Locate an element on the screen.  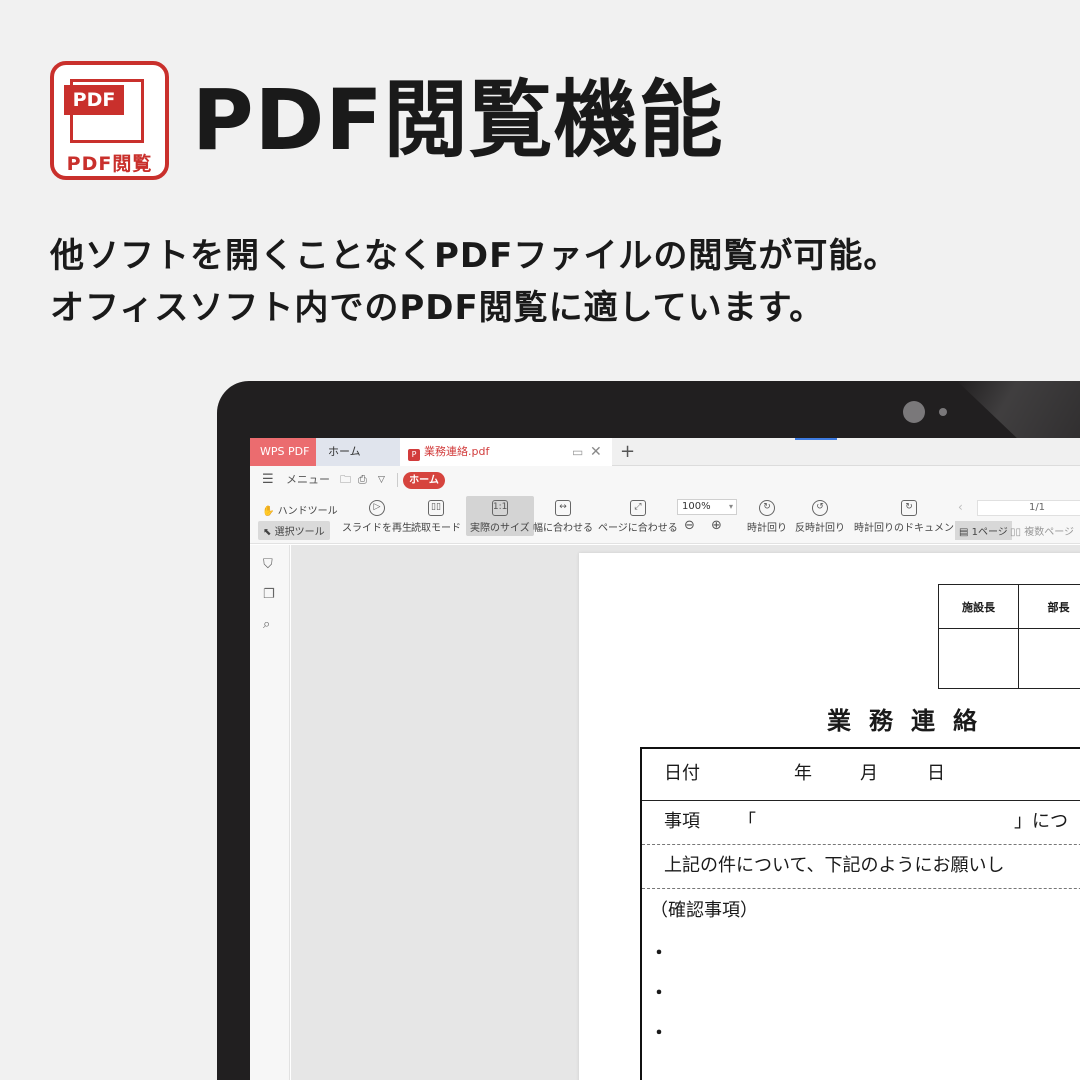
approval-table: 施設長 部長 is located at coordinates (1009, 636).